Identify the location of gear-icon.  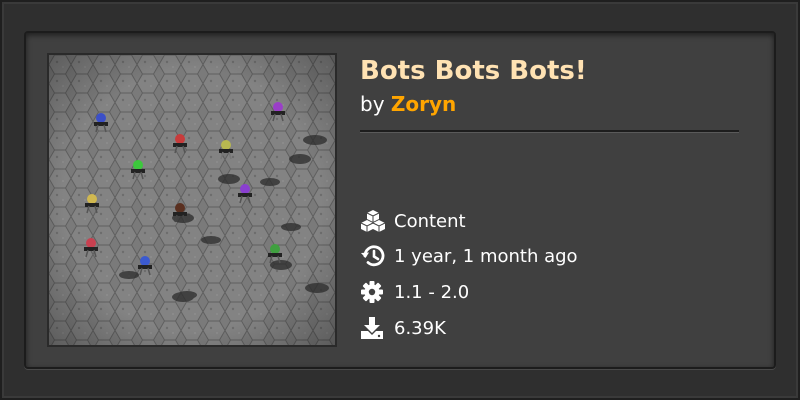
(374, 292).